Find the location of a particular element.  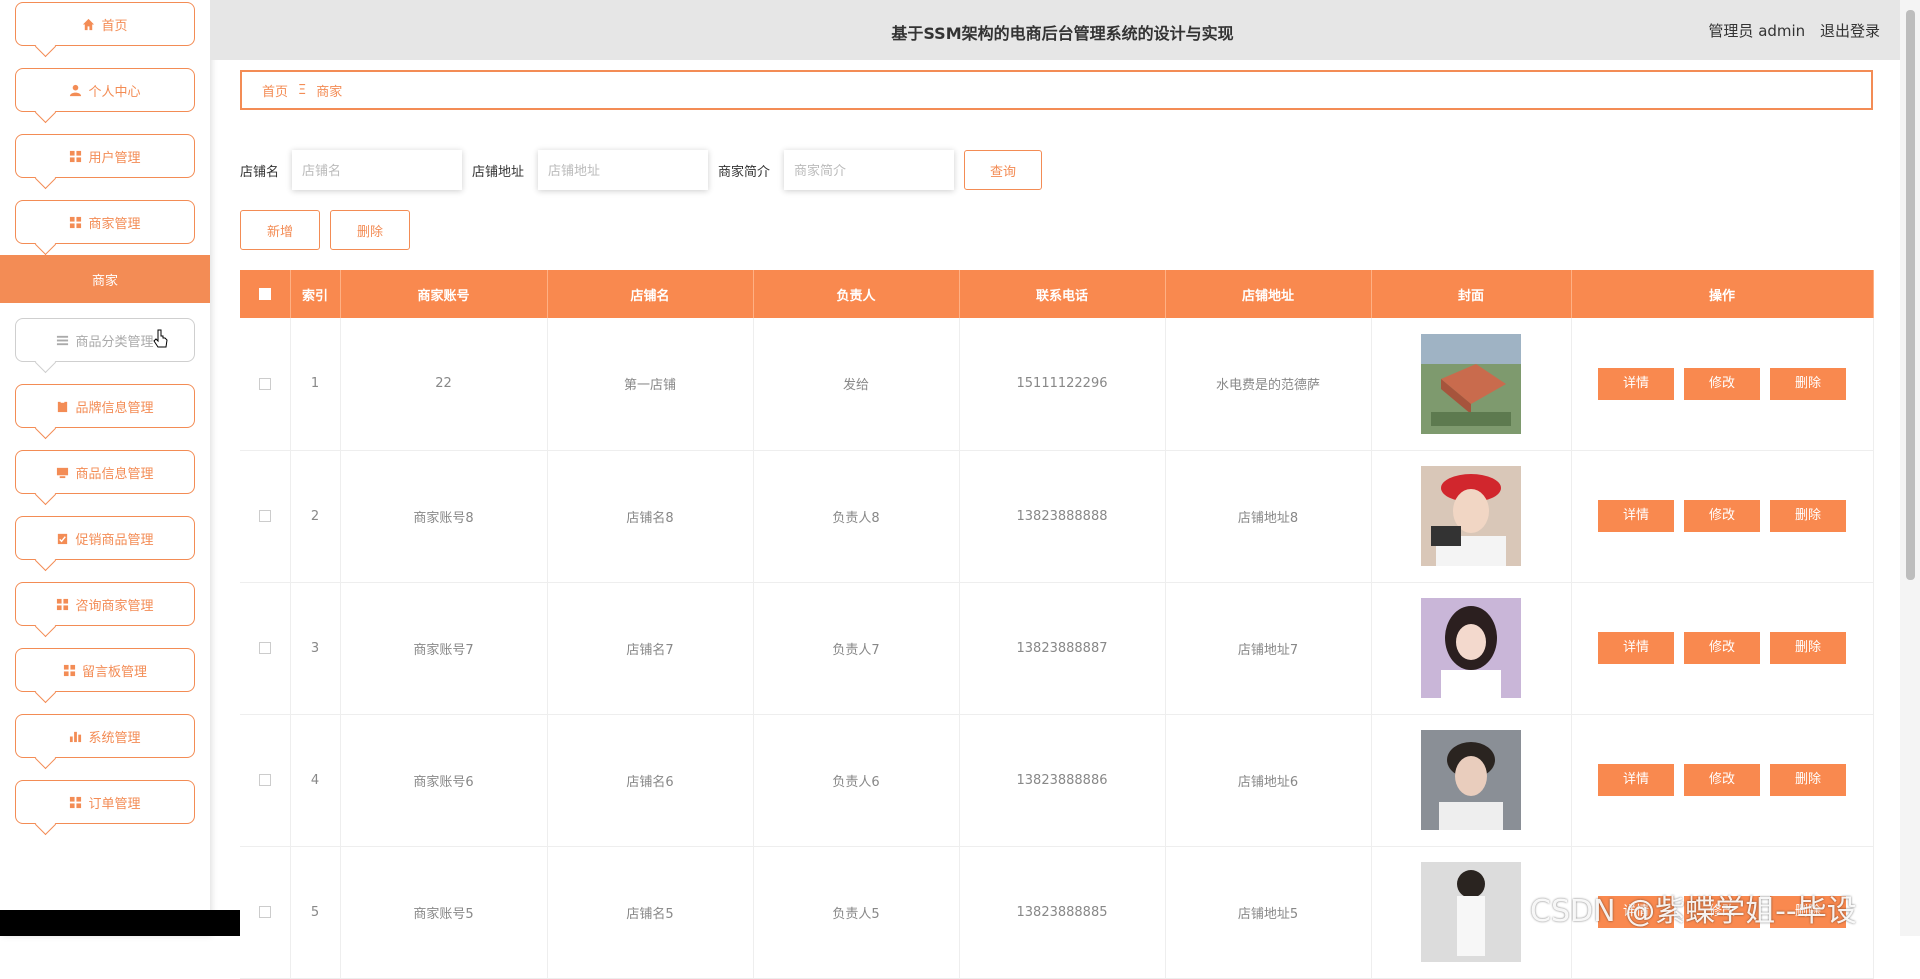

sidebar-item-label: 商品分类管理 is located at coordinates (114, 342).